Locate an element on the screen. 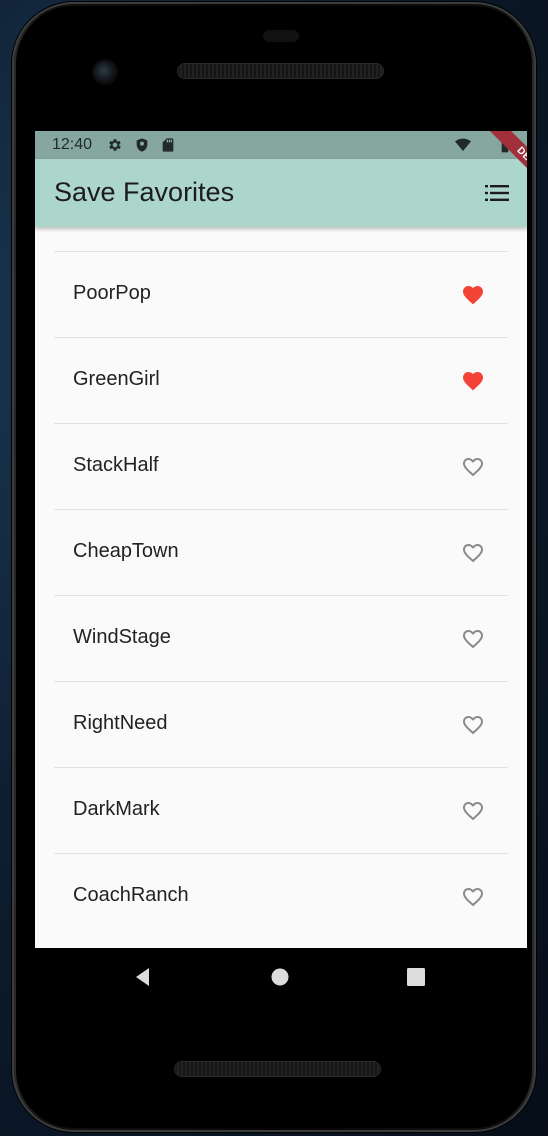 Image resolution: width=548 pixels, height=1136 pixels. earpiece-speaker is located at coordinates (280, 71).